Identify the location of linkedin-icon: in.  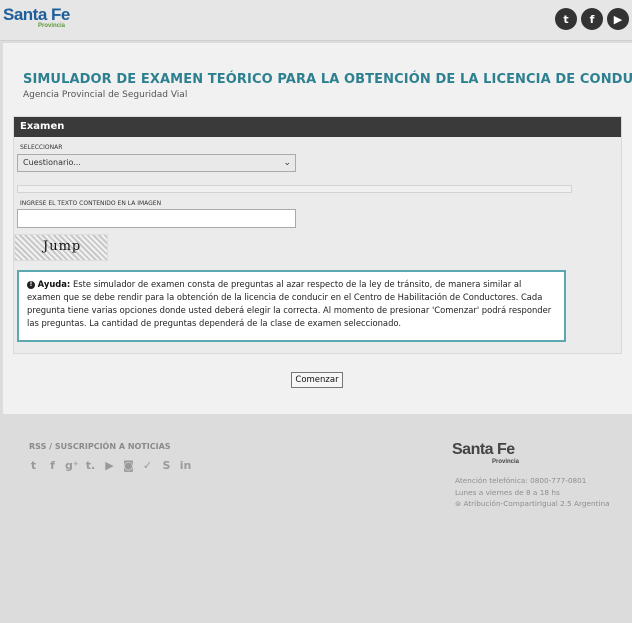
(185, 465).